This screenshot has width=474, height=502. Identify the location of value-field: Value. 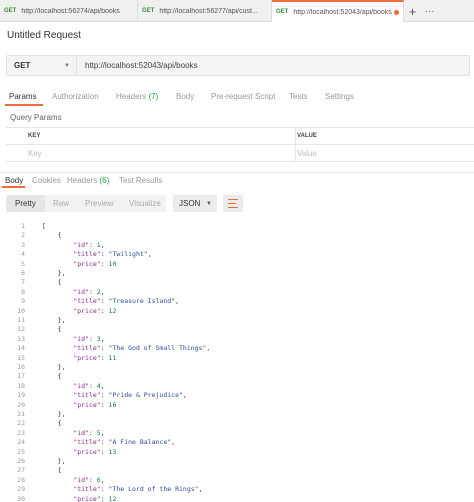
(307, 153).